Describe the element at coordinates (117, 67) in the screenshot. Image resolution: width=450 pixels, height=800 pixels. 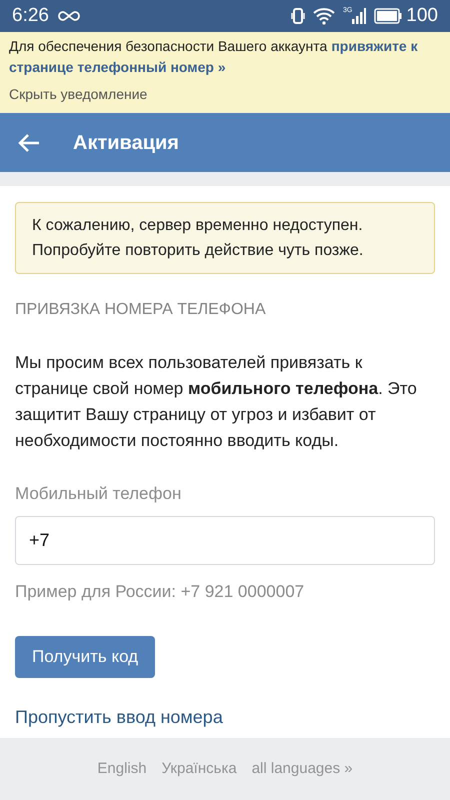
I see `notice-link: странице телефонный номер »` at that location.